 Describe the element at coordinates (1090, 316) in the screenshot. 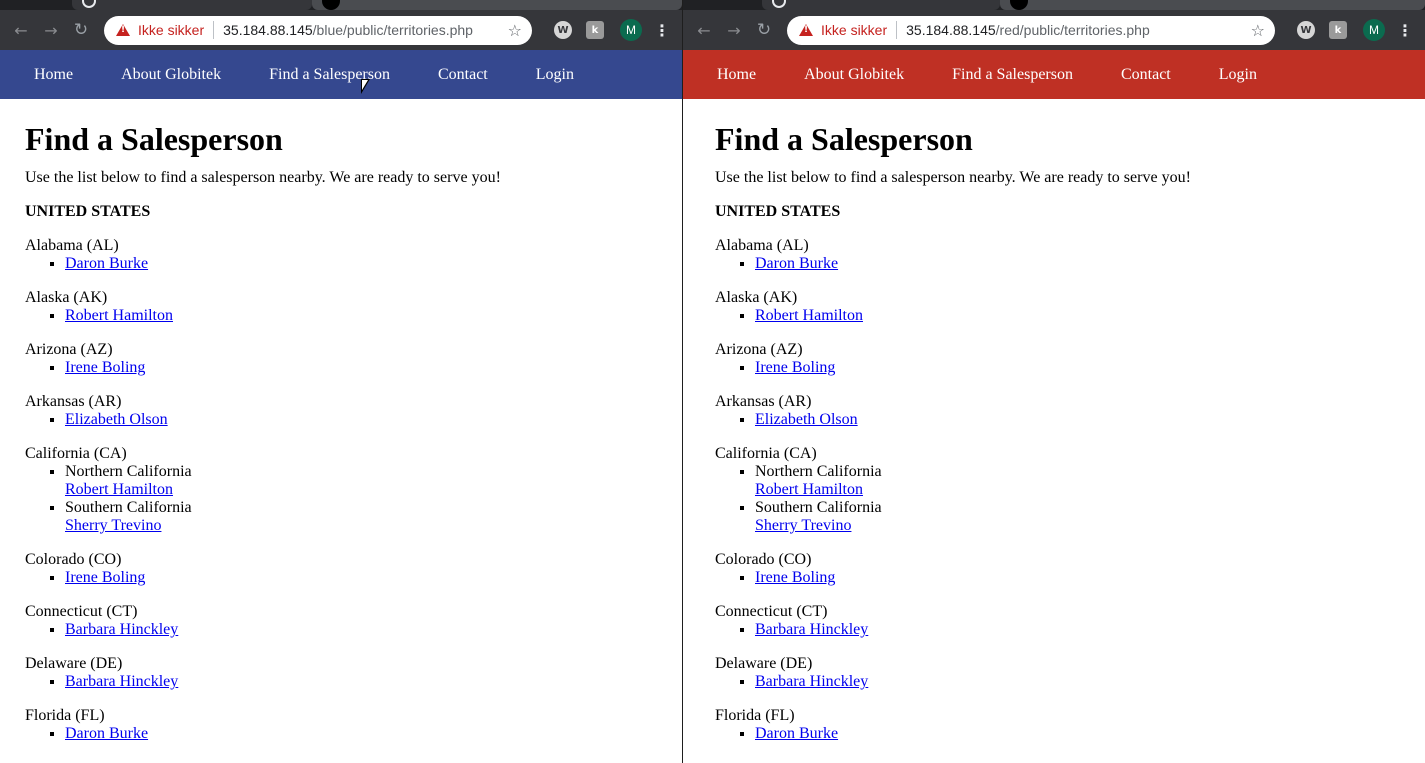

I see `territory-item: Robert Hamilton` at that location.